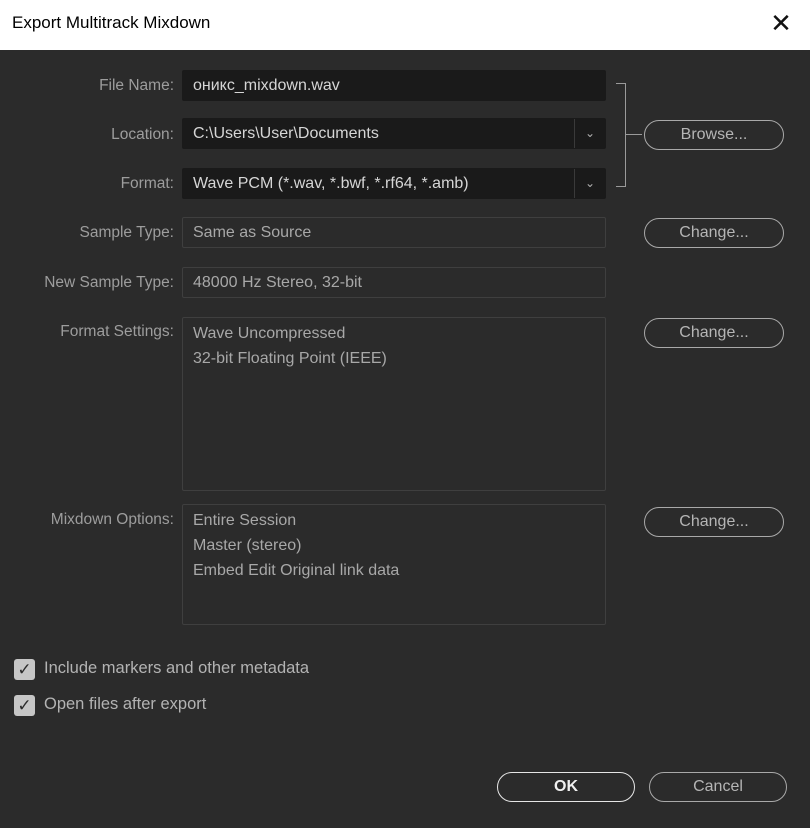 This screenshot has height=828, width=810. What do you see at coordinates (142, 134) in the screenshot?
I see `location-label: Location:` at bounding box center [142, 134].